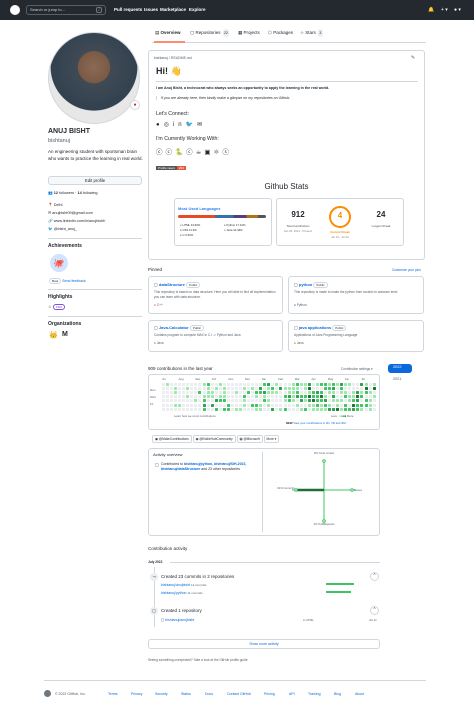 This screenshot has height=714, width=474. What do you see at coordinates (457, 10) in the screenshot?
I see `user-menu-avatar: ● ▾` at bounding box center [457, 10].